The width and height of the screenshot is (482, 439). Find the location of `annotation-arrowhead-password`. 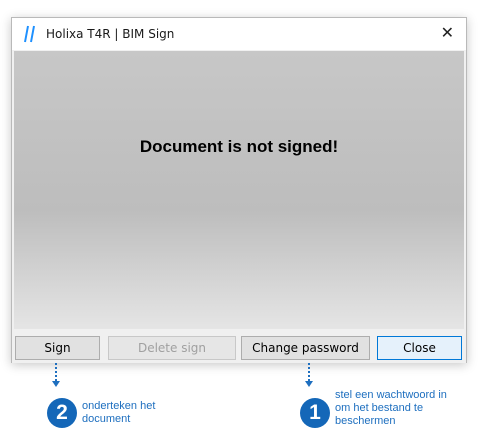

annotation-arrowhead-password is located at coordinates (309, 384).